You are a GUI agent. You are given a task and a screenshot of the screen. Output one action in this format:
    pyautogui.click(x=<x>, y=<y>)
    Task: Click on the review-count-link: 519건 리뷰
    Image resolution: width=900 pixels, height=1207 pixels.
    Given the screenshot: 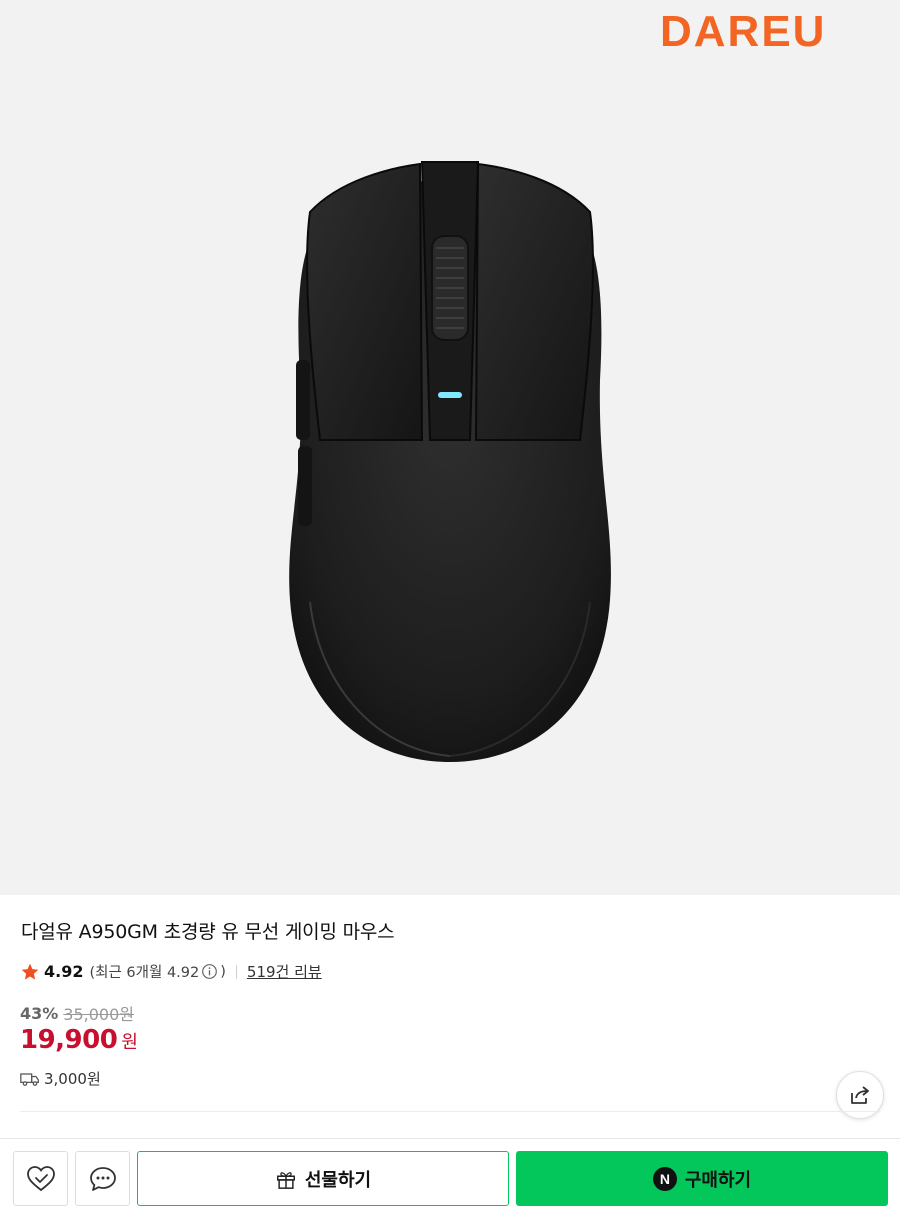 What is the action you would take?
    pyautogui.click(x=284, y=971)
    